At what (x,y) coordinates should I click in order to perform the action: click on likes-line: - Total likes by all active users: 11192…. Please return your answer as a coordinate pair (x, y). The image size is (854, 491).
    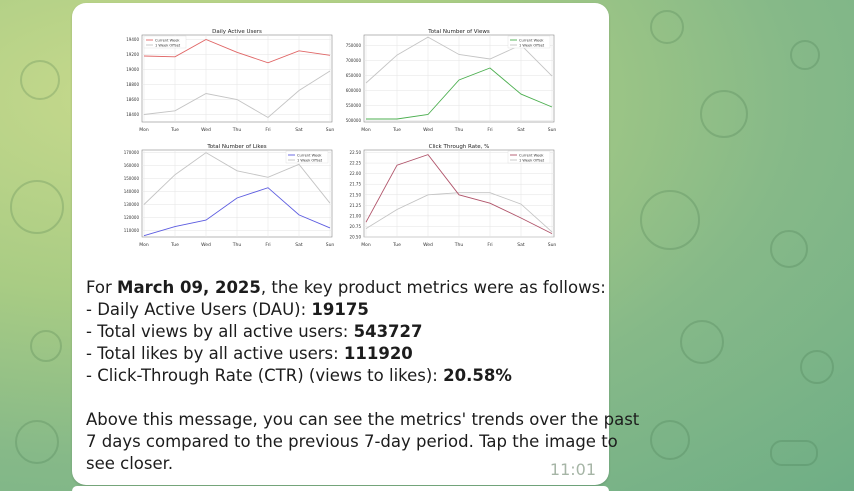
    Looking at the image, I should click on (341, 354).